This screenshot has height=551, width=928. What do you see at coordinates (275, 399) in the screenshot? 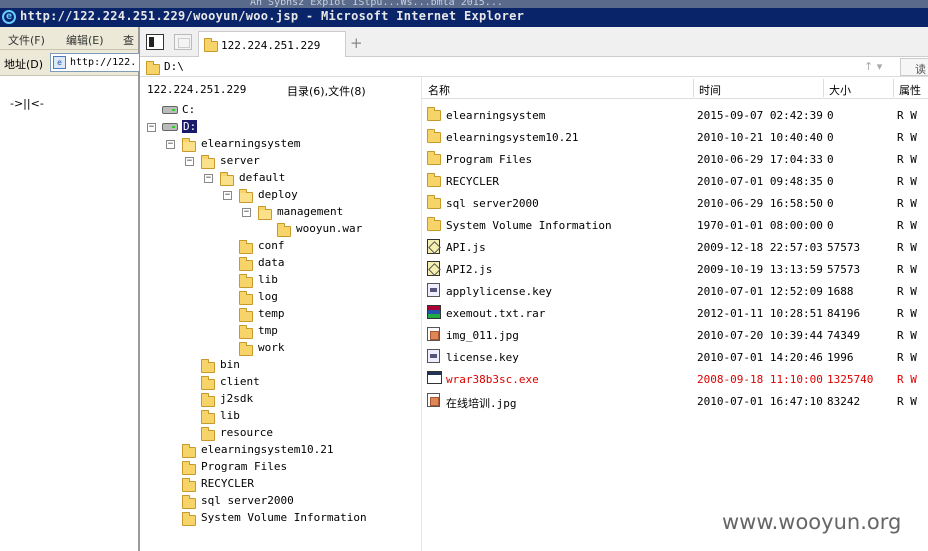
I see `tree-node-j2sdk: j2sdk` at bounding box center [275, 399].